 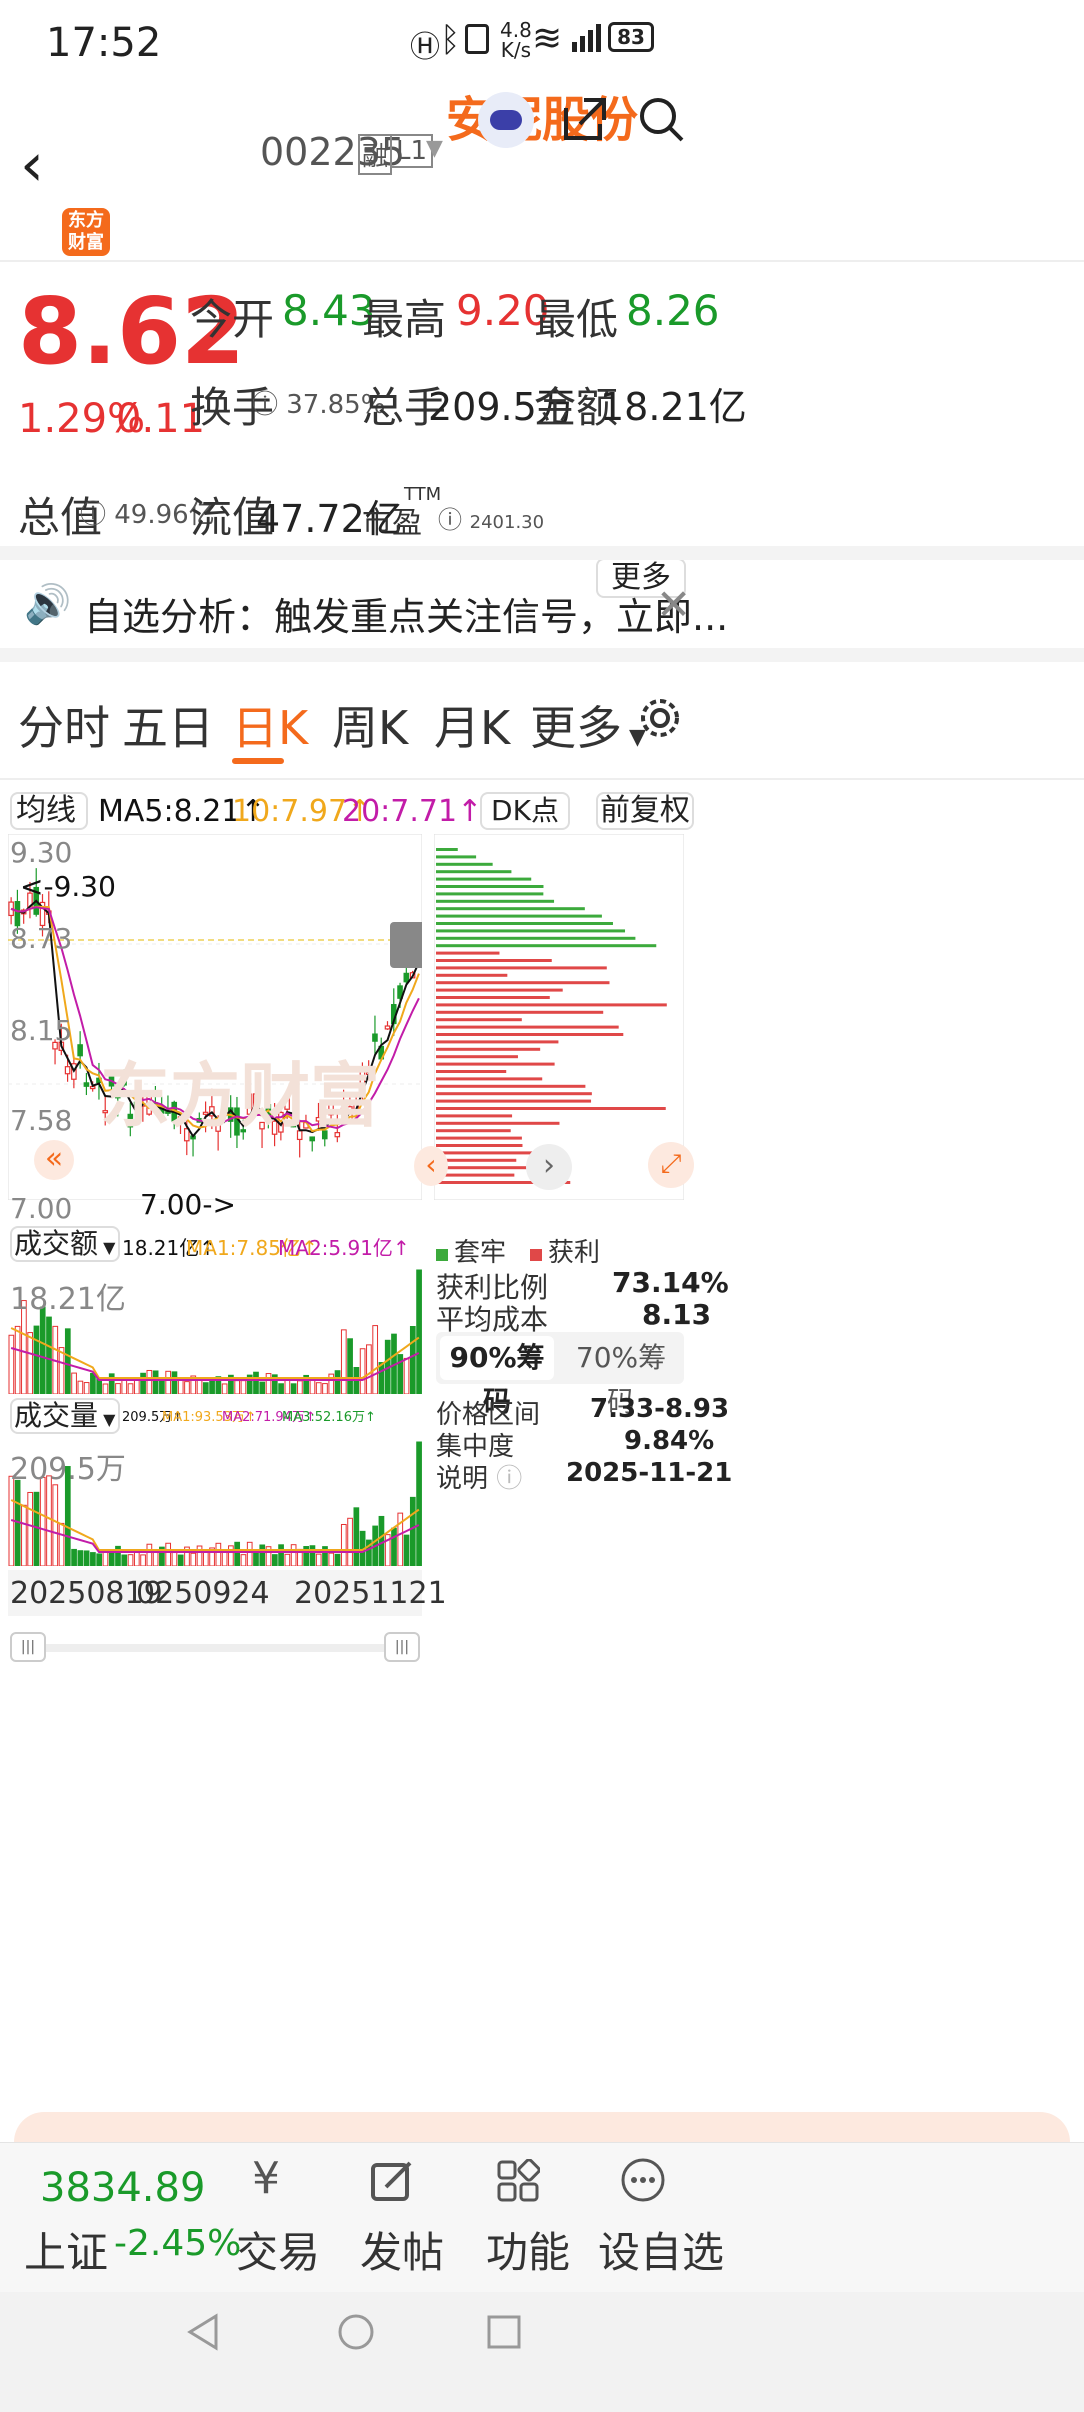 I want to click on chevron-down-icon: ▼, so click(x=434, y=148).